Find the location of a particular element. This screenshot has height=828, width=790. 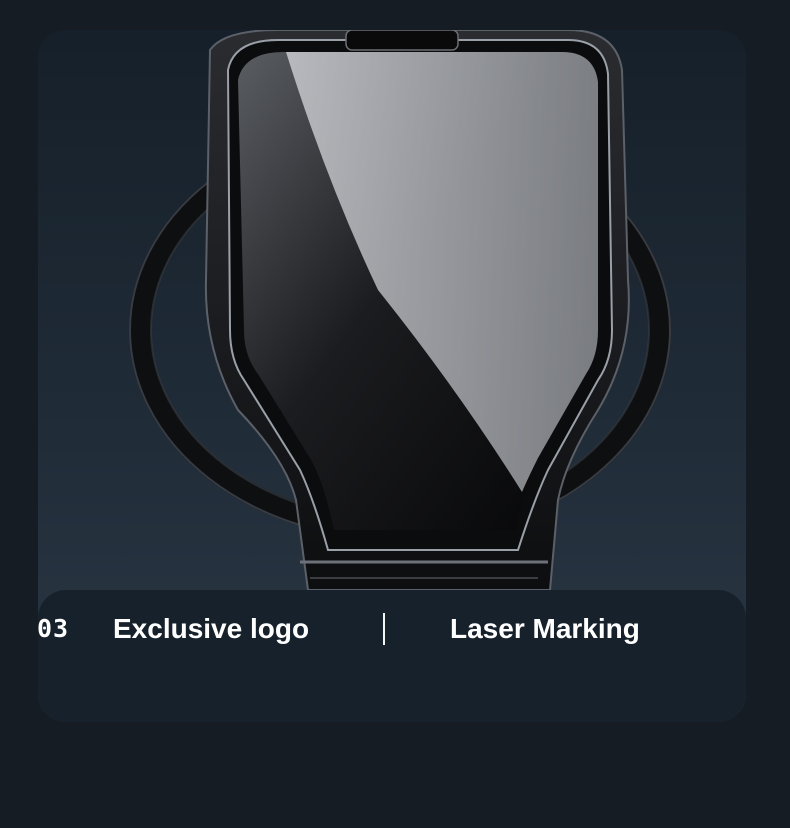

divider is located at coordinates (384, 629).